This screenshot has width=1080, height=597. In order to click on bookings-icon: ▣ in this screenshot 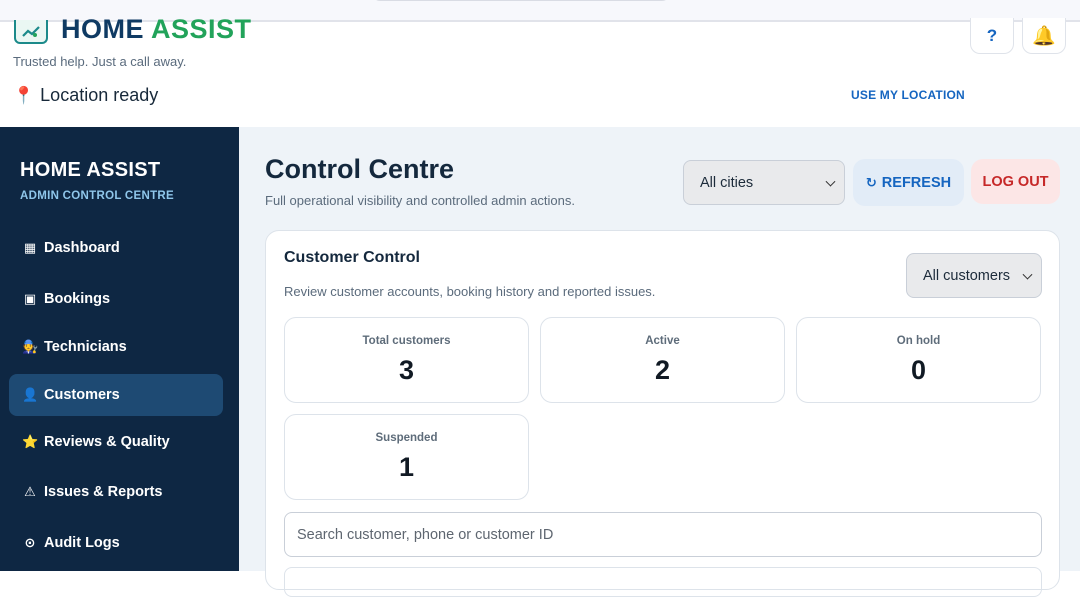, I will do `click(30, 298)`.